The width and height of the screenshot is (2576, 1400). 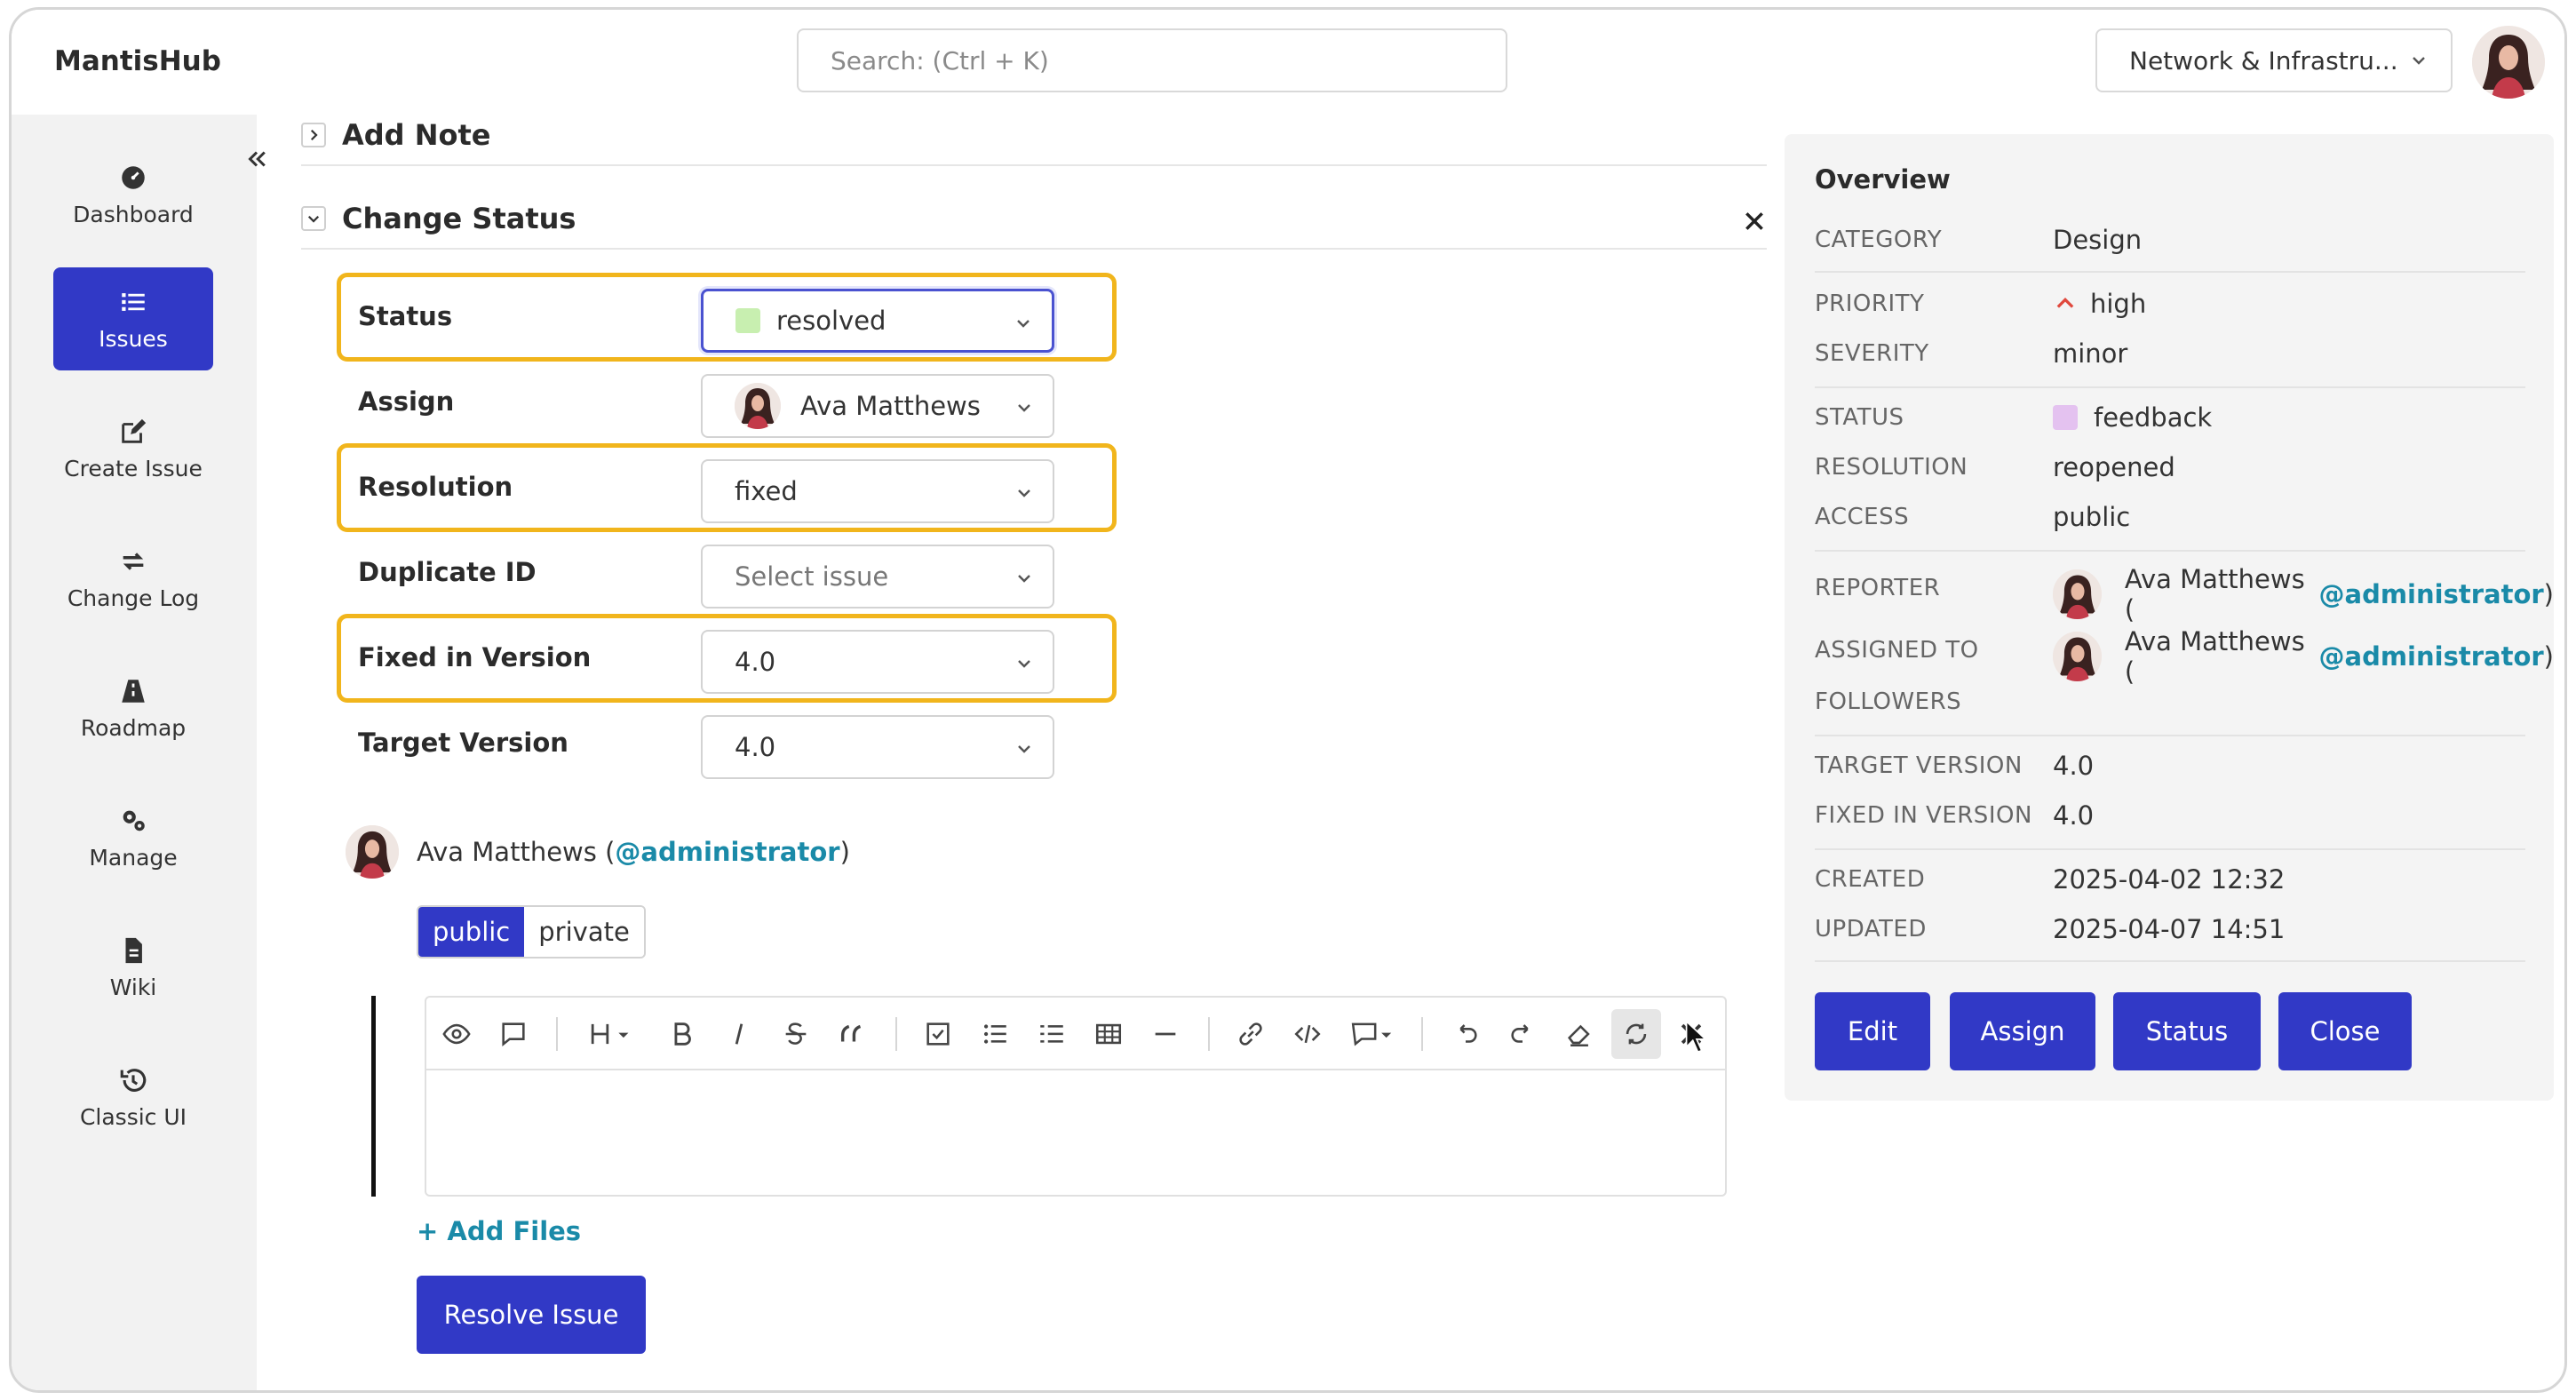 What do you see at coordinates (395, 135) in the screenshot?
I see `add-note-header: Add Note` at bounding box center [395, 135].